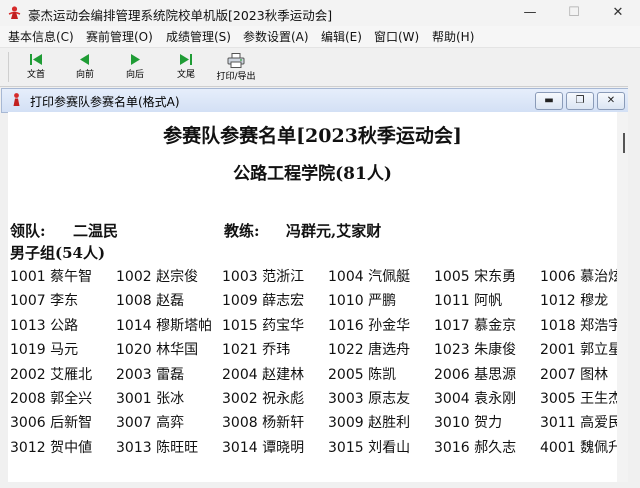 The image size is (640, 488). What do you see at coordinates (475, 374) in the screenshot?
I see `member-entry: 2006 基思源` at bounding box center [475, 374].